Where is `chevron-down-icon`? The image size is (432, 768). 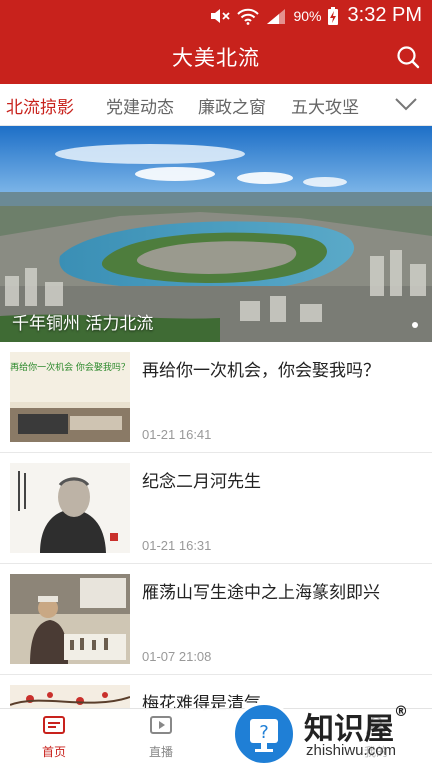 chevron-down-icon is located at coordinates (406, 104).